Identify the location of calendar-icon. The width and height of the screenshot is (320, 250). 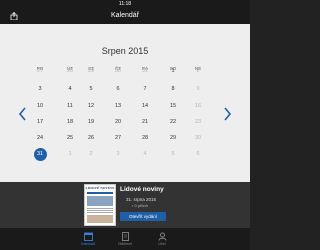
(88, 236).